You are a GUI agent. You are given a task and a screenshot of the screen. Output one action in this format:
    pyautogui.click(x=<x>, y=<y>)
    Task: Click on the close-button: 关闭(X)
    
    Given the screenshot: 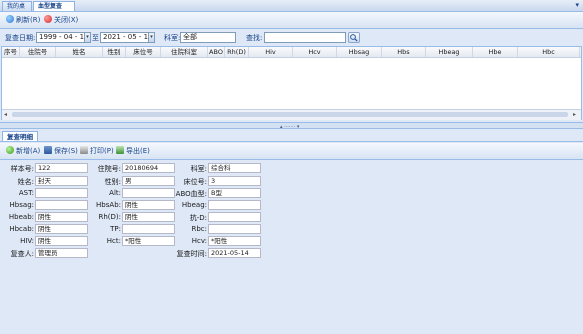 What is the action you would take?
    pyautogui.click(x=61, y=20)
    